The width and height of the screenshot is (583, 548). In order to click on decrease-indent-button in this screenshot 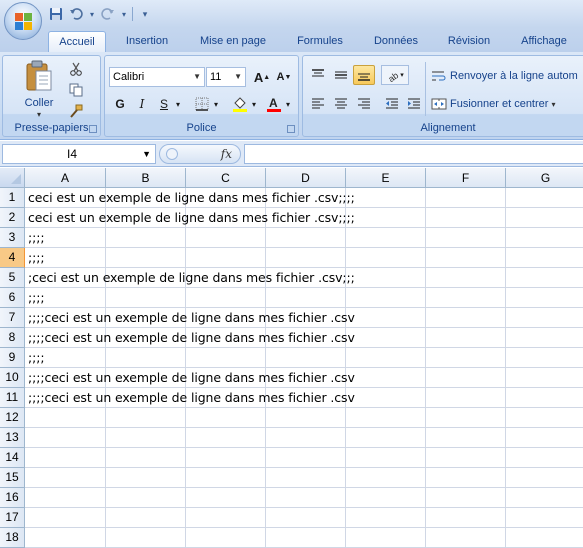, I will do `click(392, 104)`.